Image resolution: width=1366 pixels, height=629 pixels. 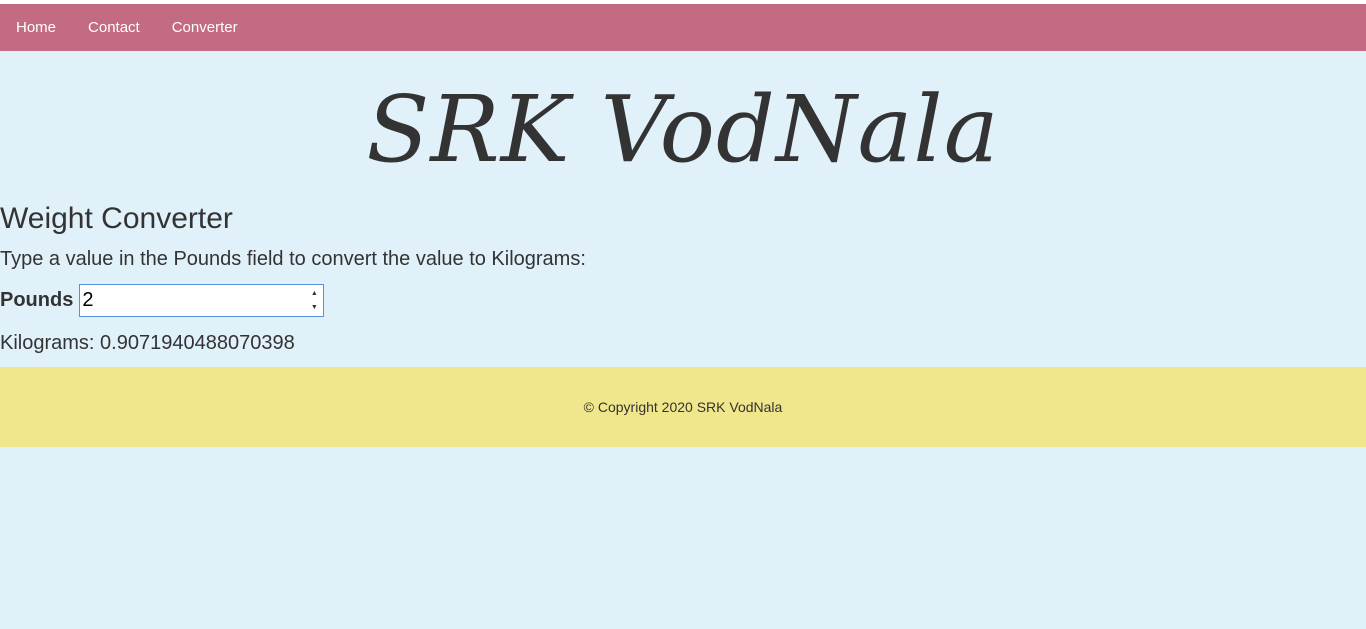 I want to click on nav-link-converter: Converter, so click(x=205, y=27).